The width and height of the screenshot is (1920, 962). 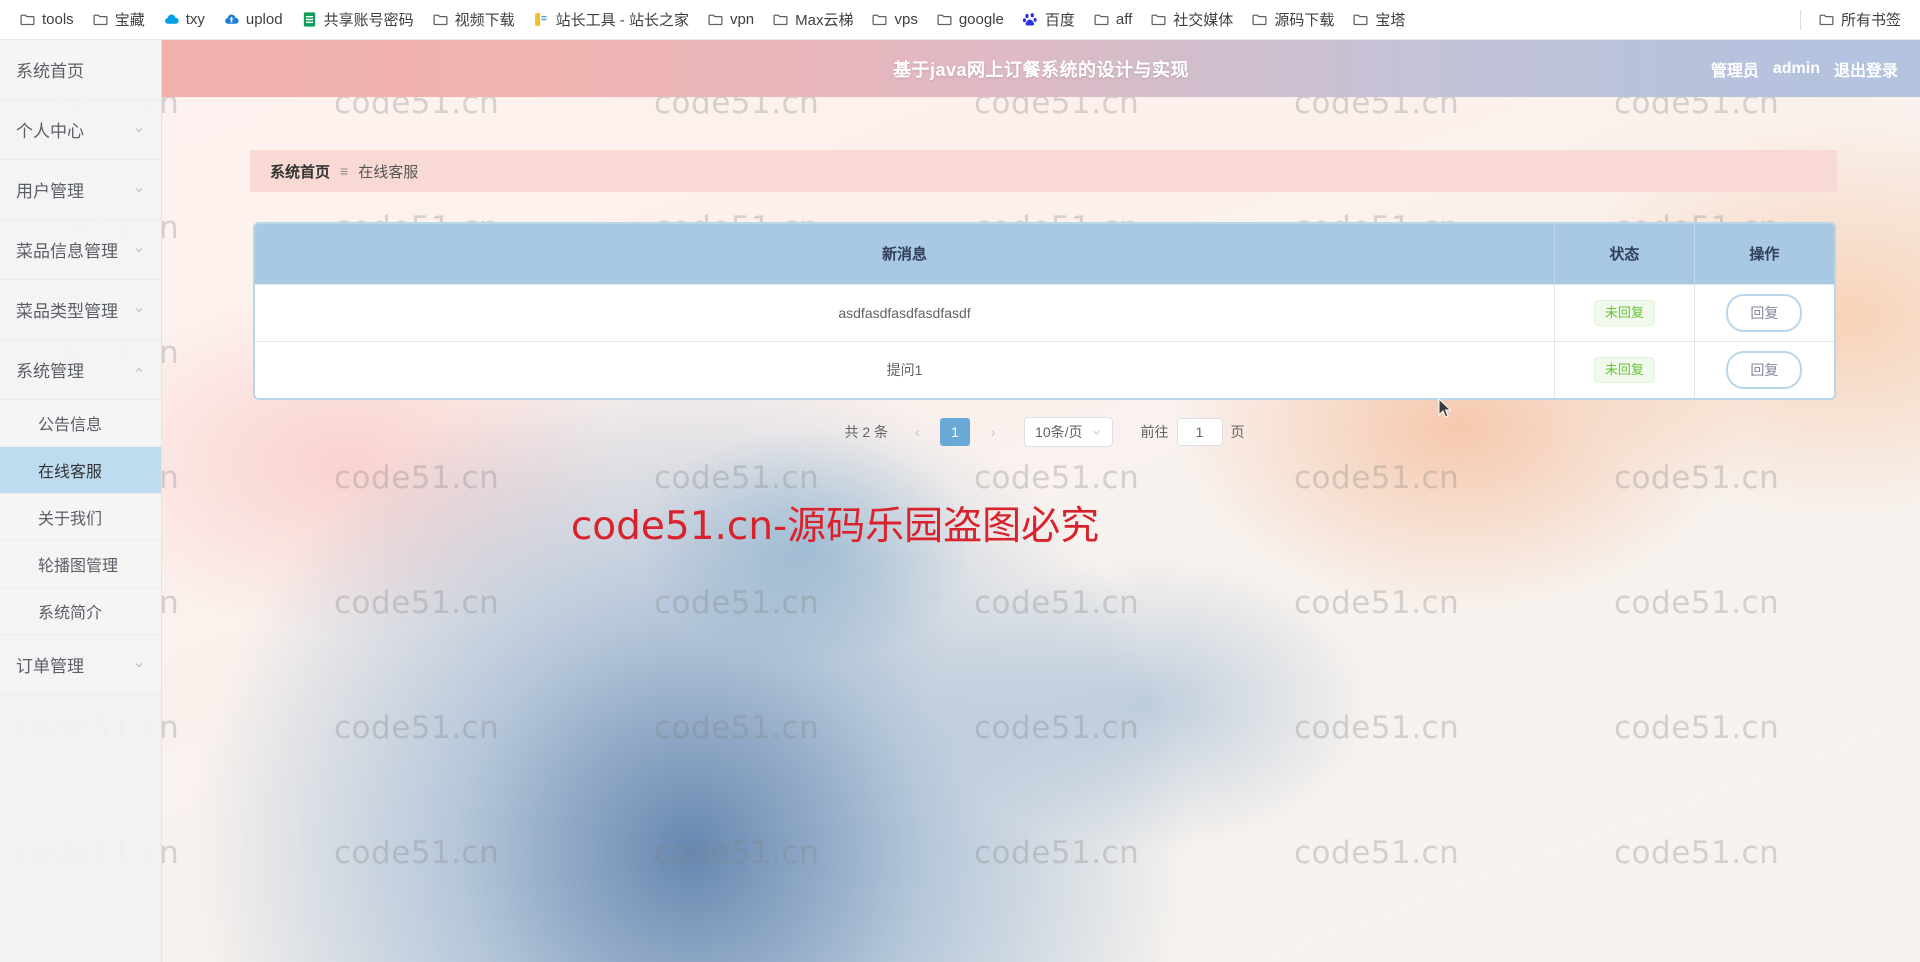 I want to click on table-body: asdfasdfasdfasdfasdf 未回复 回复 提问1 未回复 回复, so click(x=1044, y=340).